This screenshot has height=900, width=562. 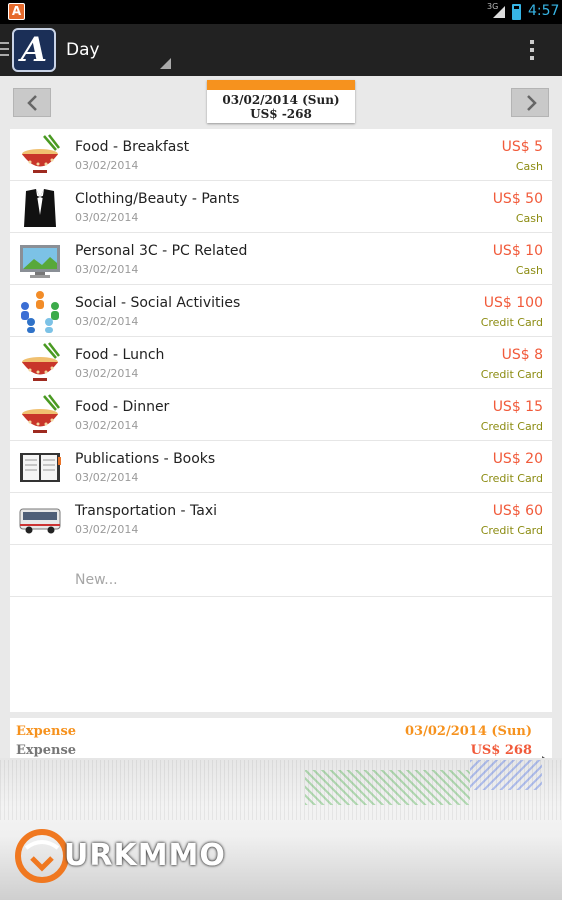 I want to click on status-bar: A 3G 4:57, so click(x=281, y=12).